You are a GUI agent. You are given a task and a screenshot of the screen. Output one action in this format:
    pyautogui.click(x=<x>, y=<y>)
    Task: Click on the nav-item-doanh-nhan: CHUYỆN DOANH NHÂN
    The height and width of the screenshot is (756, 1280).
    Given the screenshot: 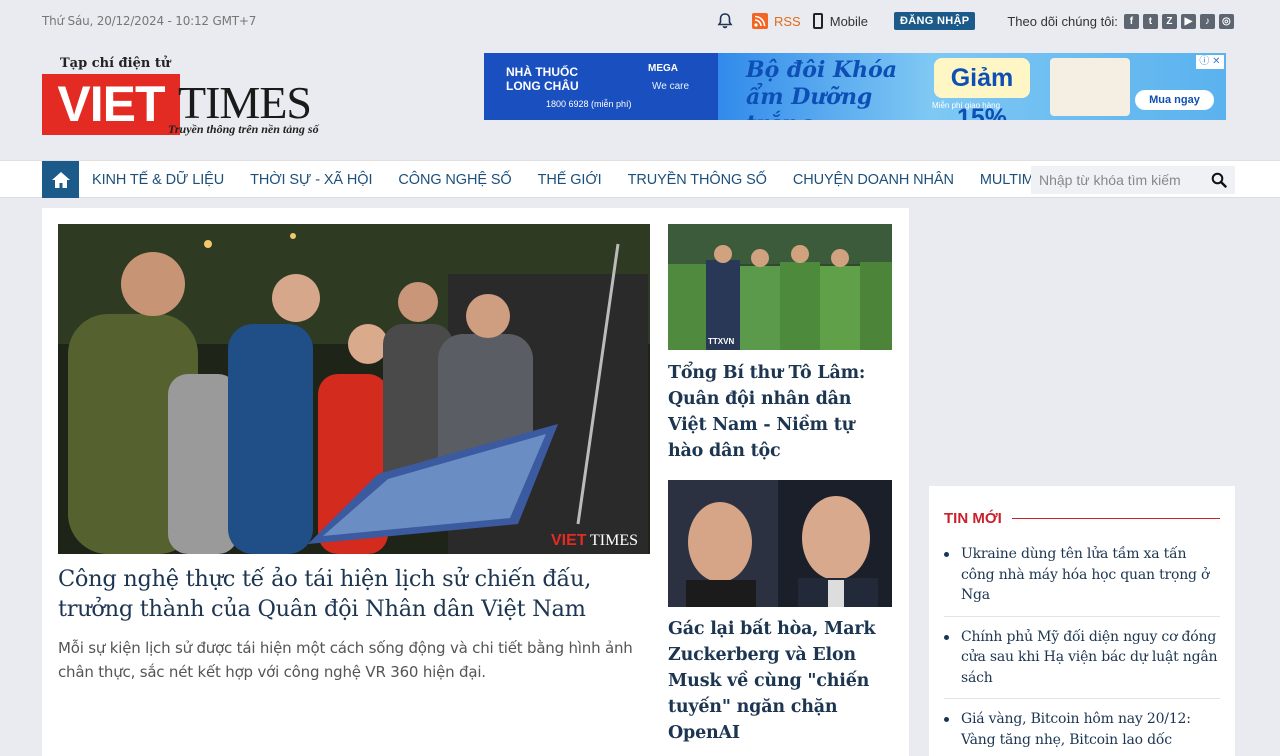 What is the action you would take?
    pyautogui.click(x=873, y=180)
    